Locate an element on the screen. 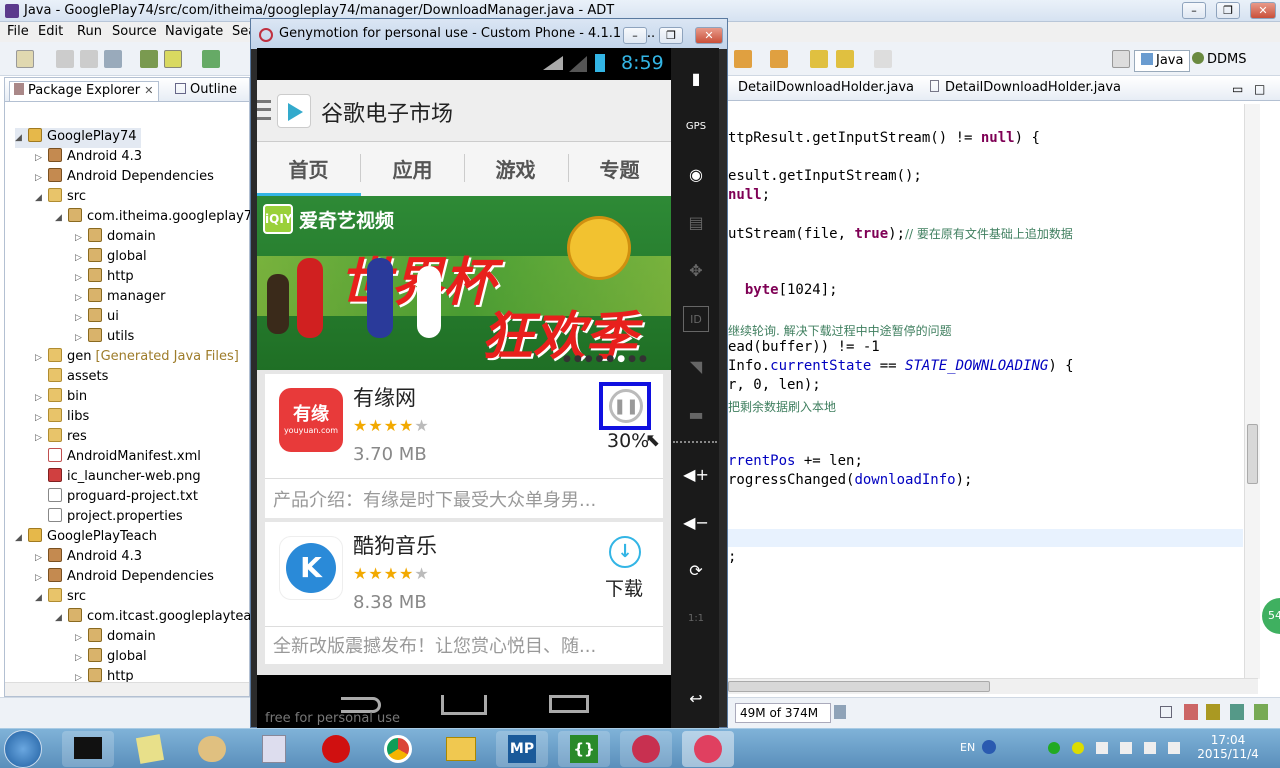 The height and width of the screenshot is (768, 1280). volume-tray-icon is located at coordinates (1174, 748).